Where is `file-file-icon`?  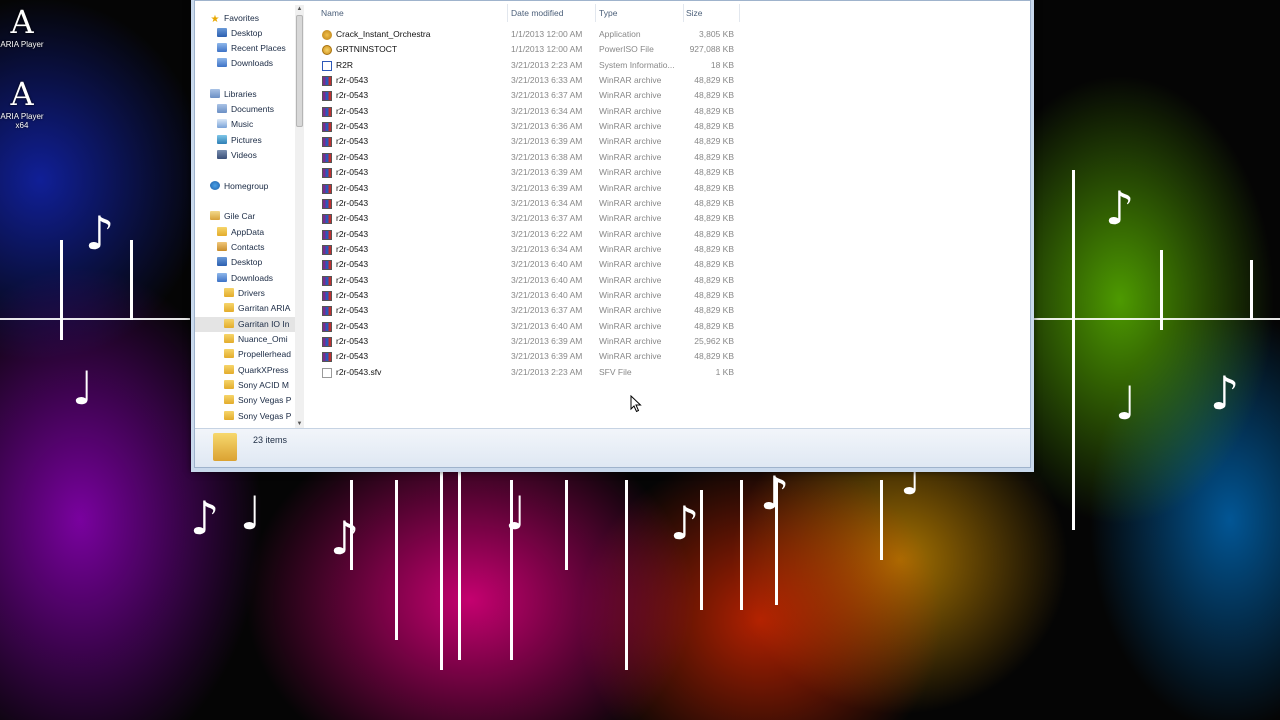 file-file-icon is located at coordinates (327, 372).